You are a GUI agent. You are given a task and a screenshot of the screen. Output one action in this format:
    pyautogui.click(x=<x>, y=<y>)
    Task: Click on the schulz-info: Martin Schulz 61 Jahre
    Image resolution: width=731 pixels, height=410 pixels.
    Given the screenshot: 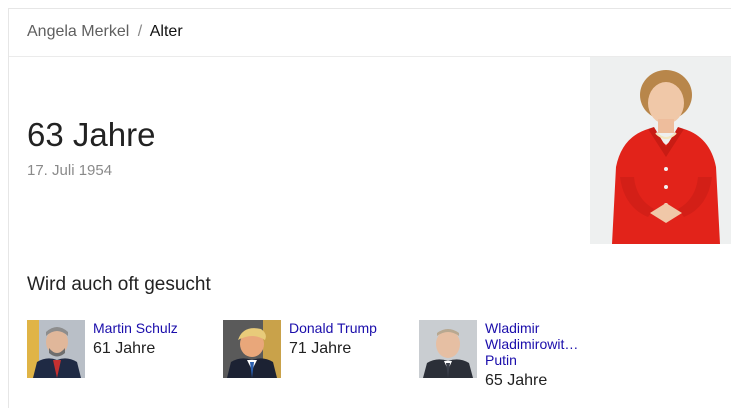 What is the action you would take?
    pyautogui.click(x=135, y=339)
    